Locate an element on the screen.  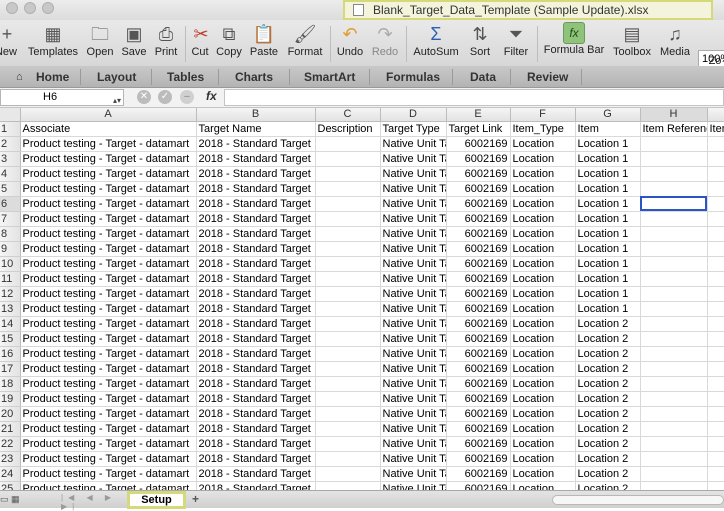
tab-tables: Tables is located at coordinates (185, 77).